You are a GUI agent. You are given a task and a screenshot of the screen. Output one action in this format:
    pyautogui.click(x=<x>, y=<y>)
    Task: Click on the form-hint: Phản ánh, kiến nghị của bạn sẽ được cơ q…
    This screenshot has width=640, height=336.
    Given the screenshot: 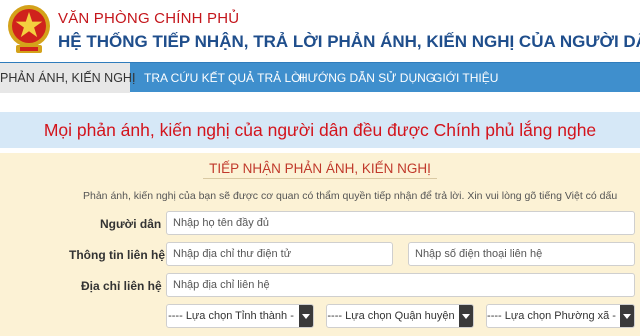 What is the action you would take?
    pyautogui.click(x=350, y=196)
    